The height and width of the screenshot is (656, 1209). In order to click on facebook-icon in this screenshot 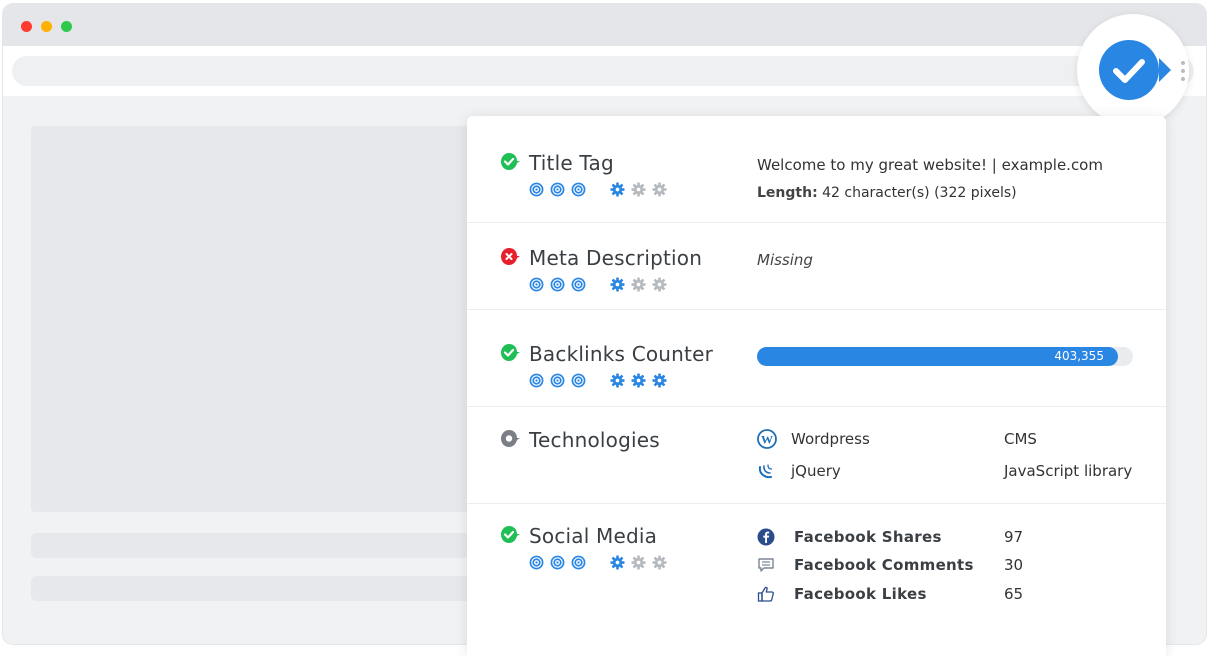, I will do `click(766, 537)`.